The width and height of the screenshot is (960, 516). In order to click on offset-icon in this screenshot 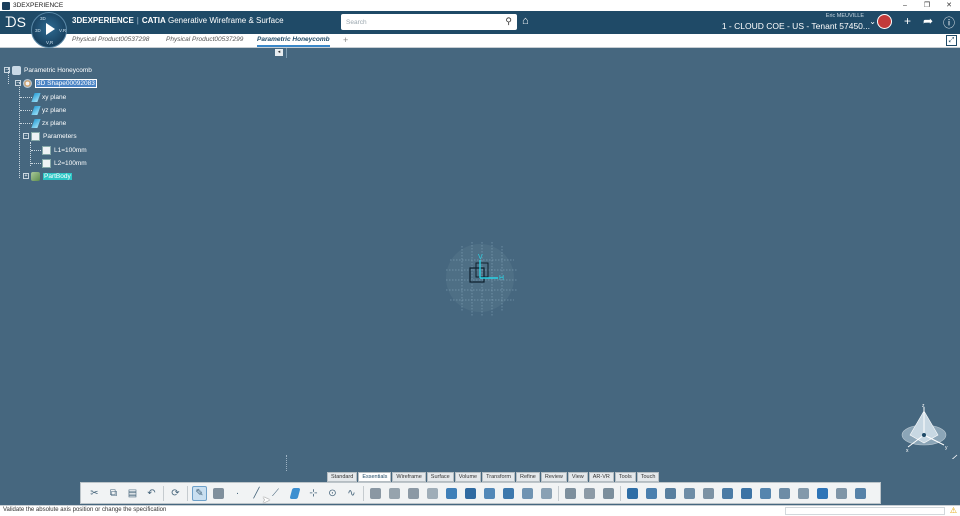, I will do `click(489, 493)`.